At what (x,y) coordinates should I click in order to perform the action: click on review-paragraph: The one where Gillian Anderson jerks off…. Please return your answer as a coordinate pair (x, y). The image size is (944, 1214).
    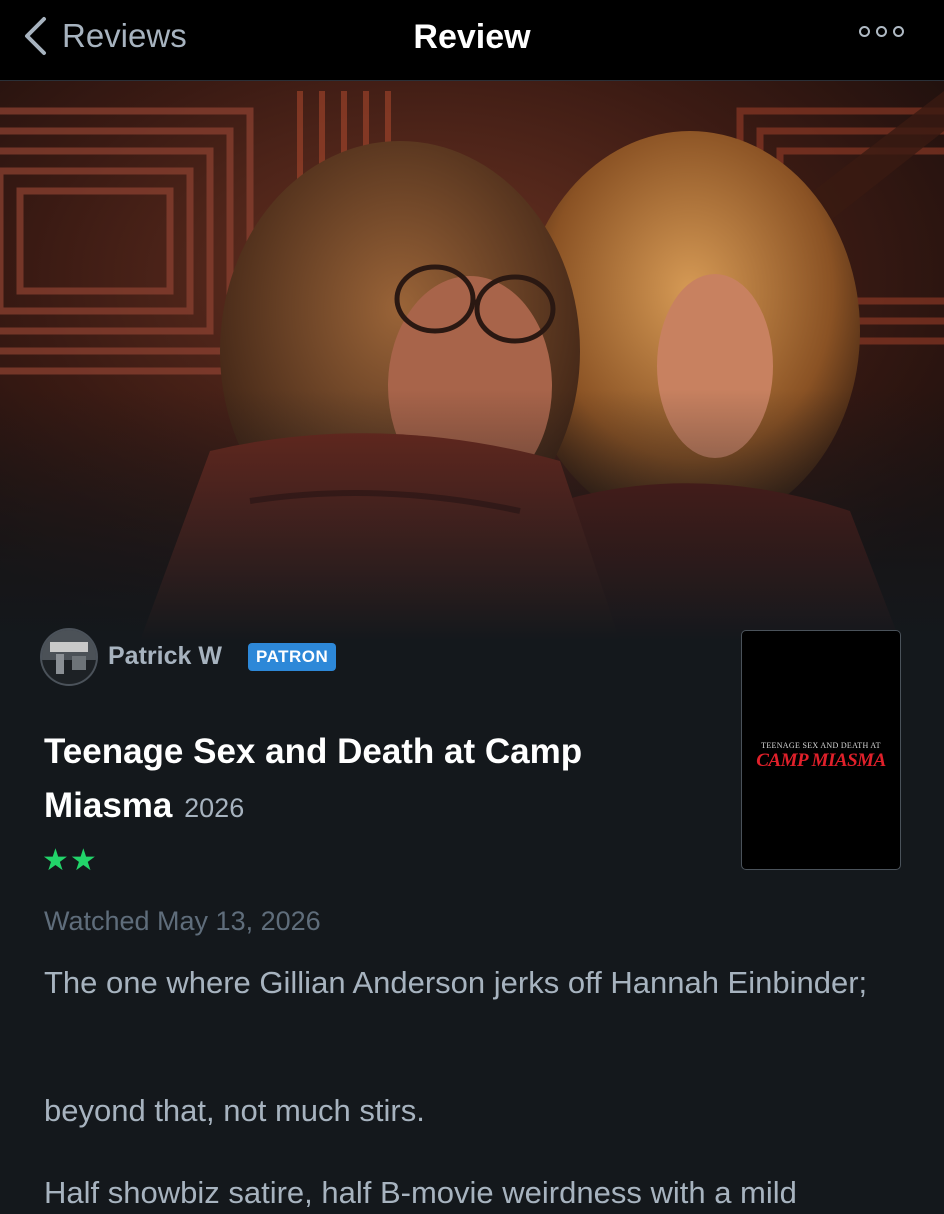
    Looking at the image, I should click on (456, 982).